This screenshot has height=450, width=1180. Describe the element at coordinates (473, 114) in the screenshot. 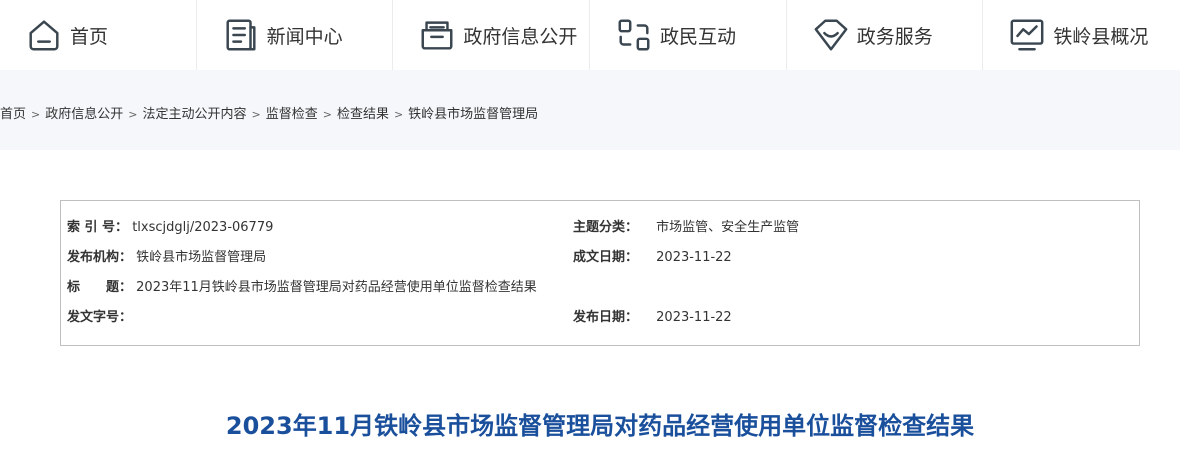

I see `breadcrumb-item-bureau: 铁岭县市场监督管理局` at that location.